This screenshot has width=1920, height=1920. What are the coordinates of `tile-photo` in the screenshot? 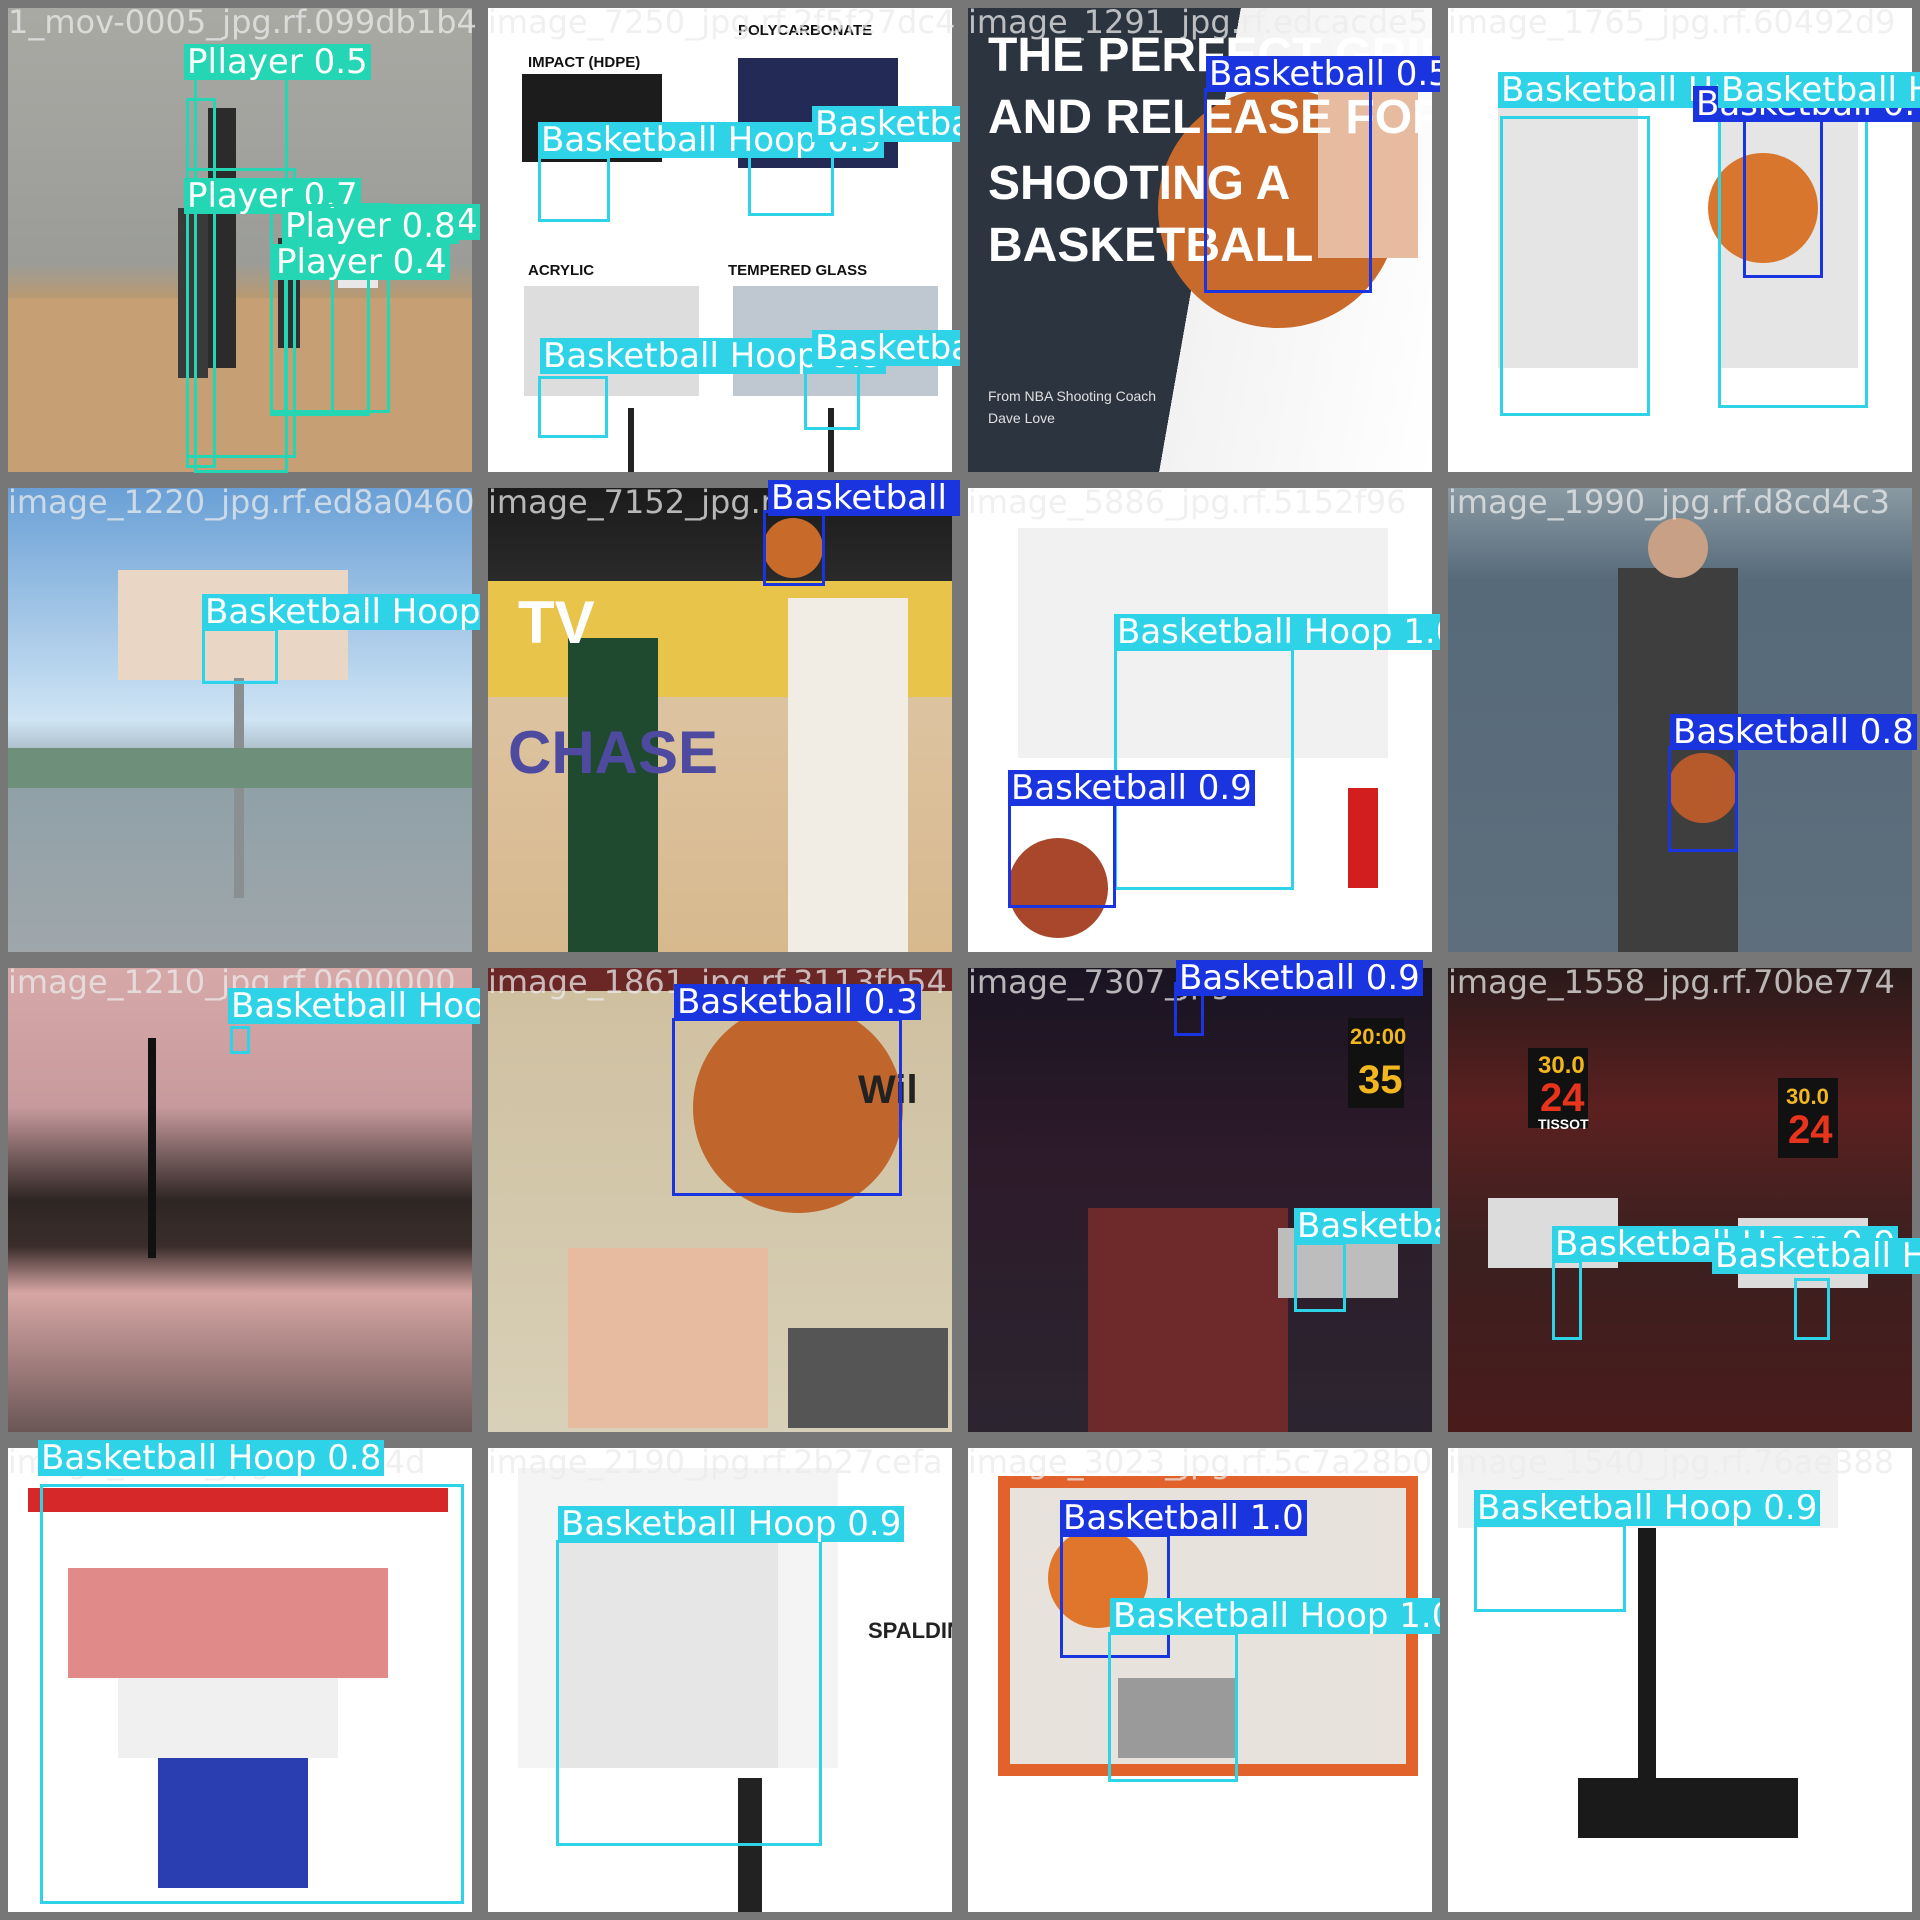 It's located at (240, 720).